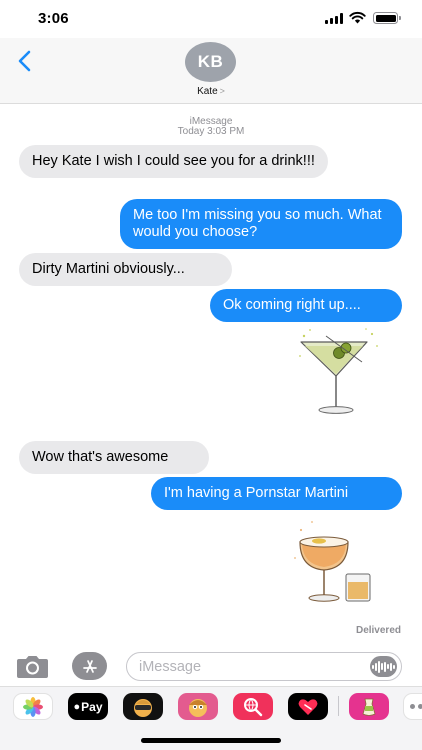 Image resolution: width=422 pixels, height=750 pixels. I want to click on camera-icon, so click(32, 666).